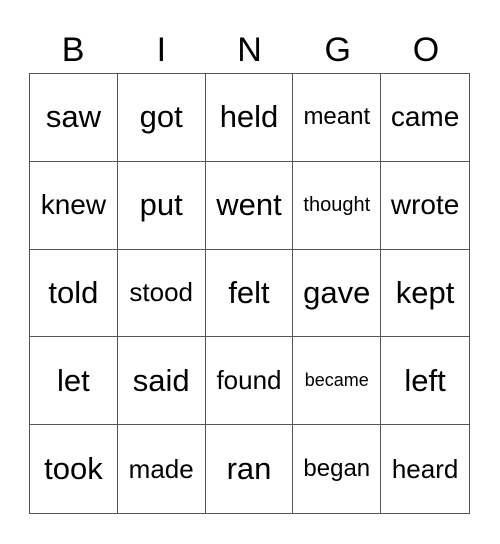 The width and height of the screenshot is (500, 544). Describe the element at coordinates (425, 118) in the screenshot. I see `bingo-cell: came` at that location.